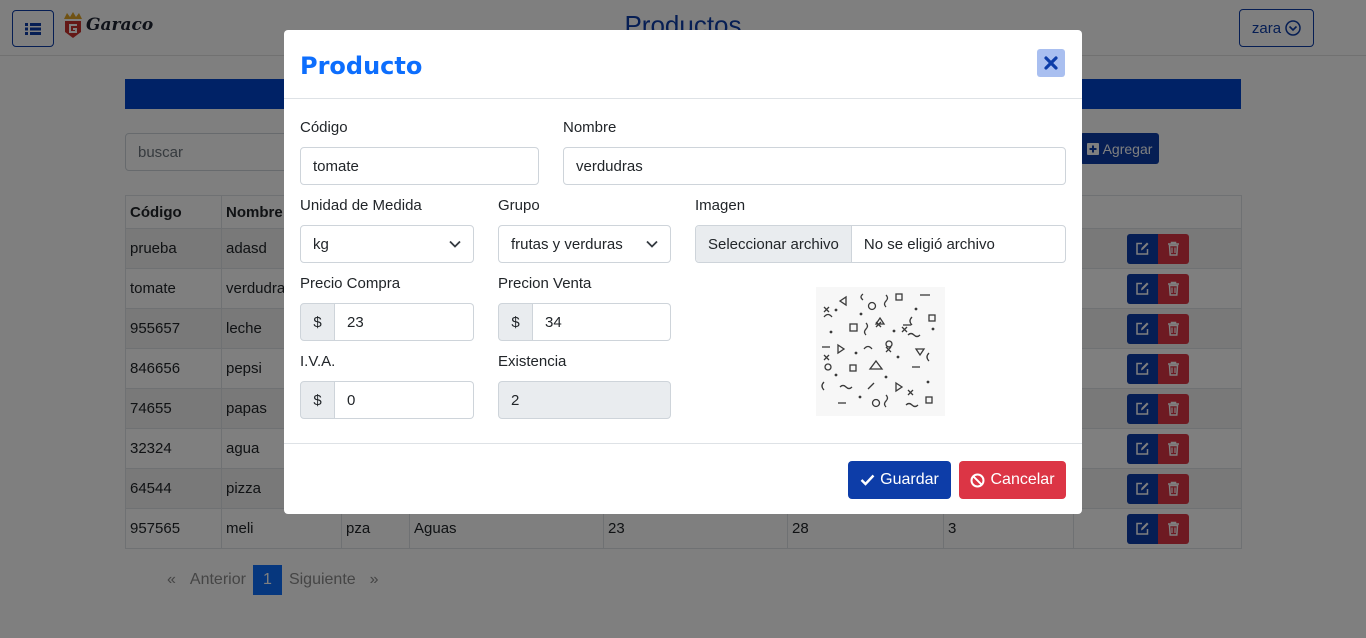 The image size is (1366, 638). Describe the element at coordinates (532, 361) in the screenshot. I see `existencia-label: Existencia` at that location.